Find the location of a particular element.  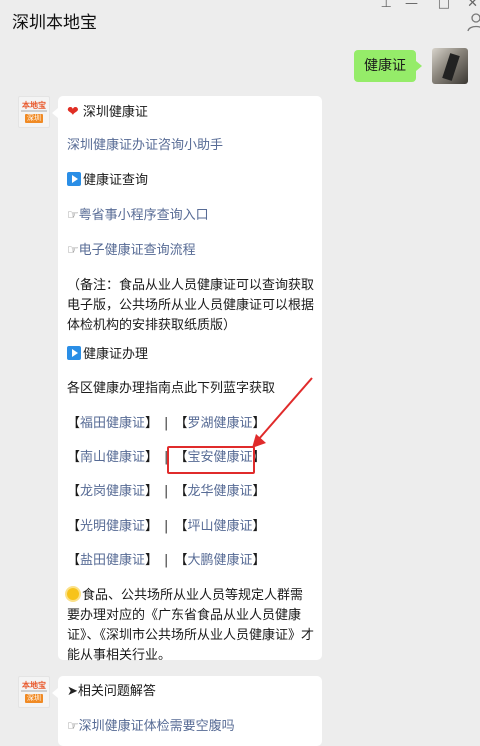

district-link-longhua: 龙华健康证 is located at coordinates (219, 491).